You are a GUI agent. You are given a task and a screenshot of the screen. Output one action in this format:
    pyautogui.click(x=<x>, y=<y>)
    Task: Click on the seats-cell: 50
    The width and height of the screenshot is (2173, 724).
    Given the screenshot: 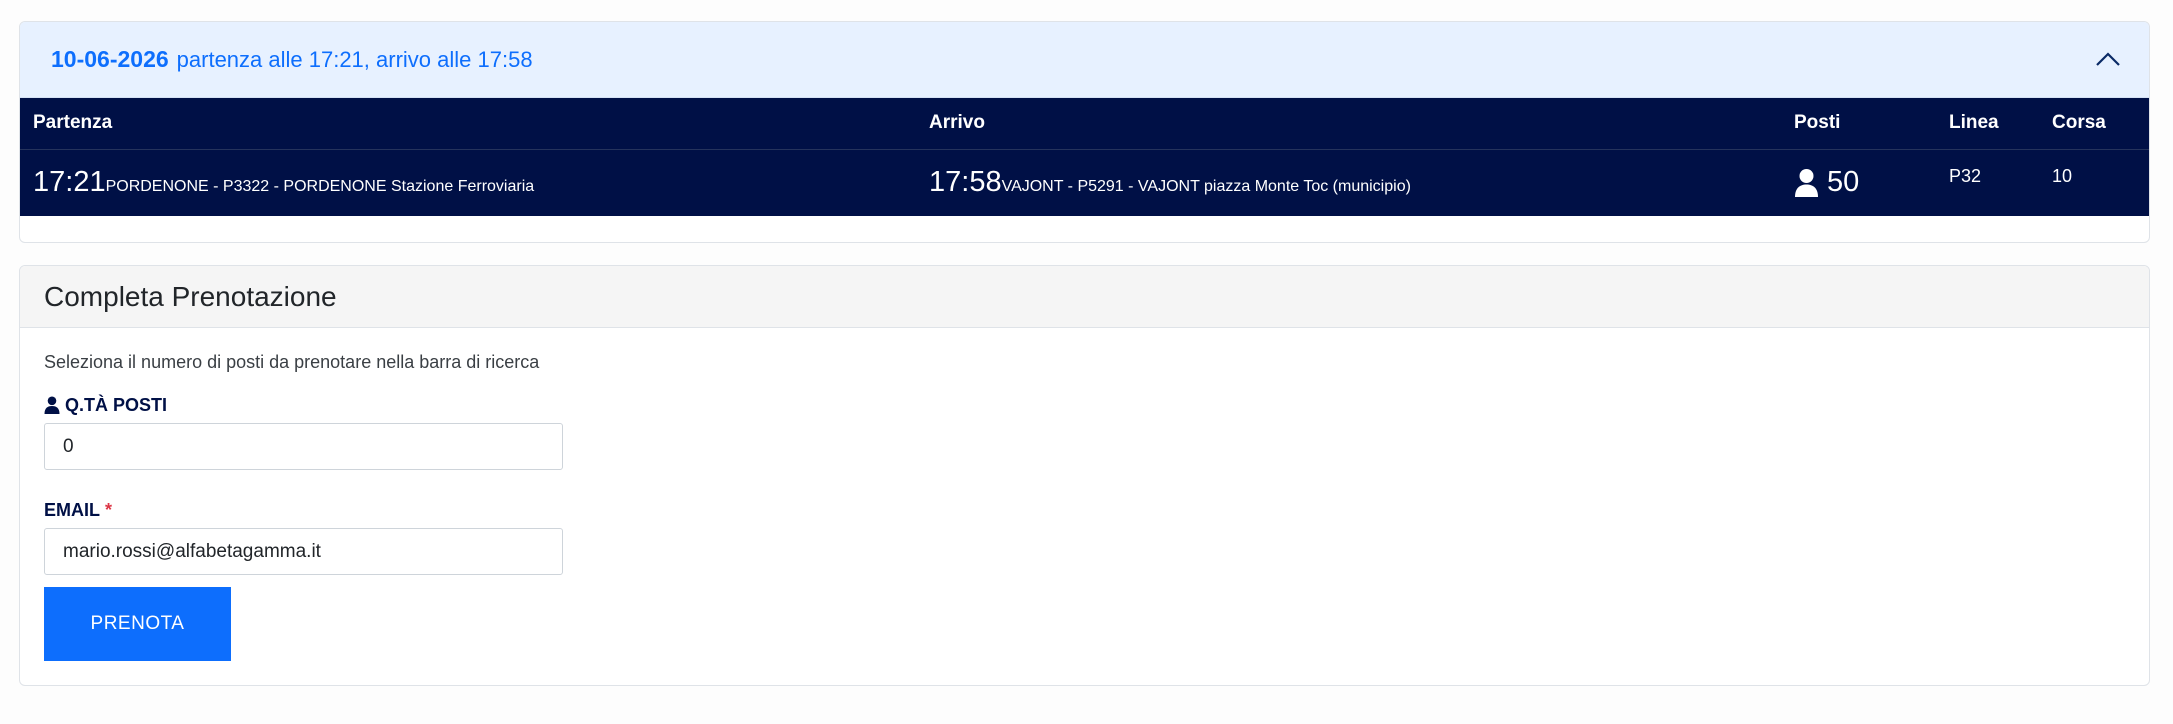 What is the action you would take?
    pyautogui.click(x=1858, y=182)
    